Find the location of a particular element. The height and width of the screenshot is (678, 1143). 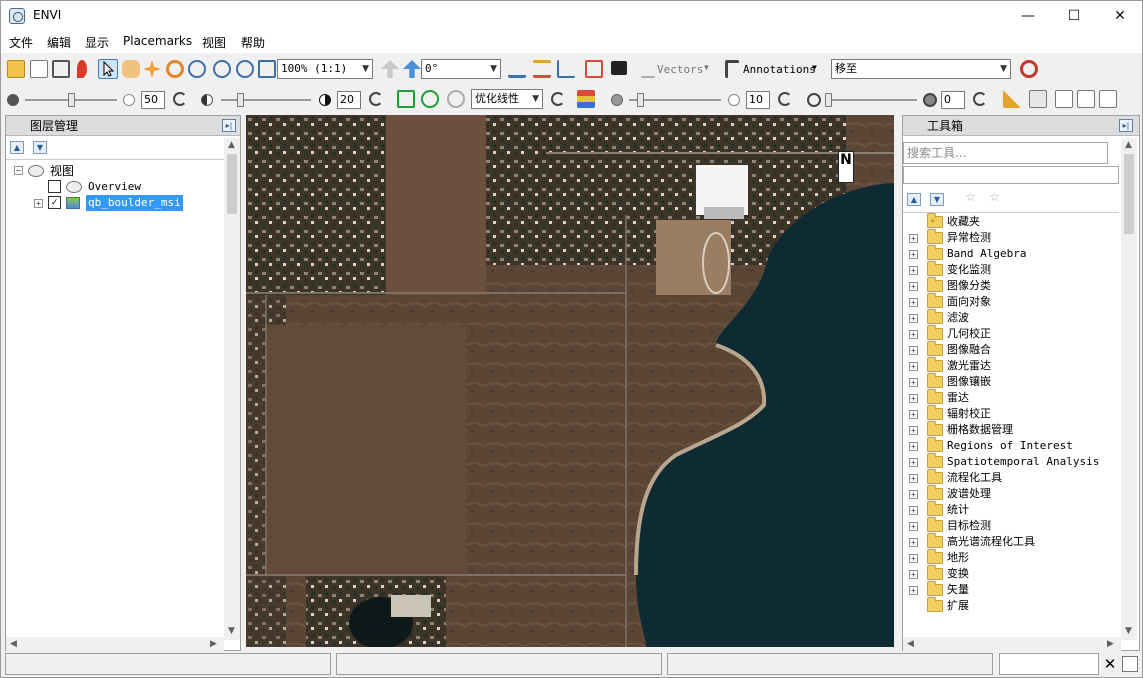

contrast-slider-track is located at coordinates (266, 100).